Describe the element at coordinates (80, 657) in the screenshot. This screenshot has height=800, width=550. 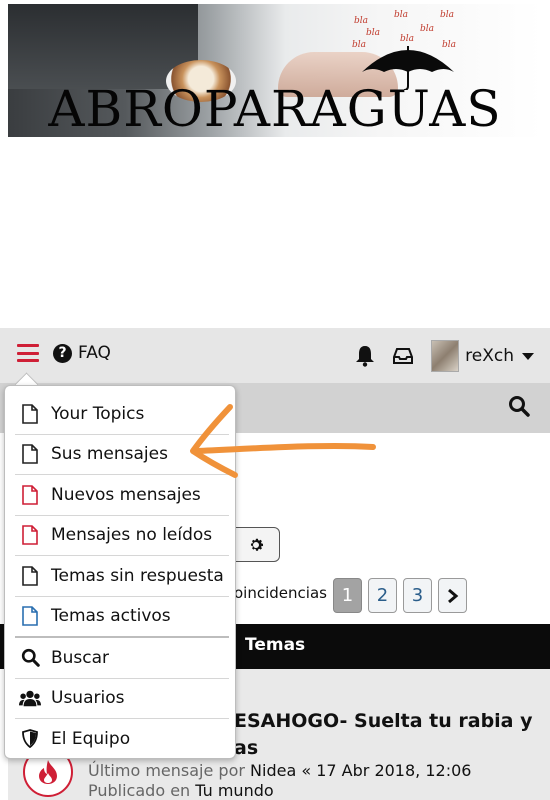
I see `menu-item-label: Buscar` at that location.